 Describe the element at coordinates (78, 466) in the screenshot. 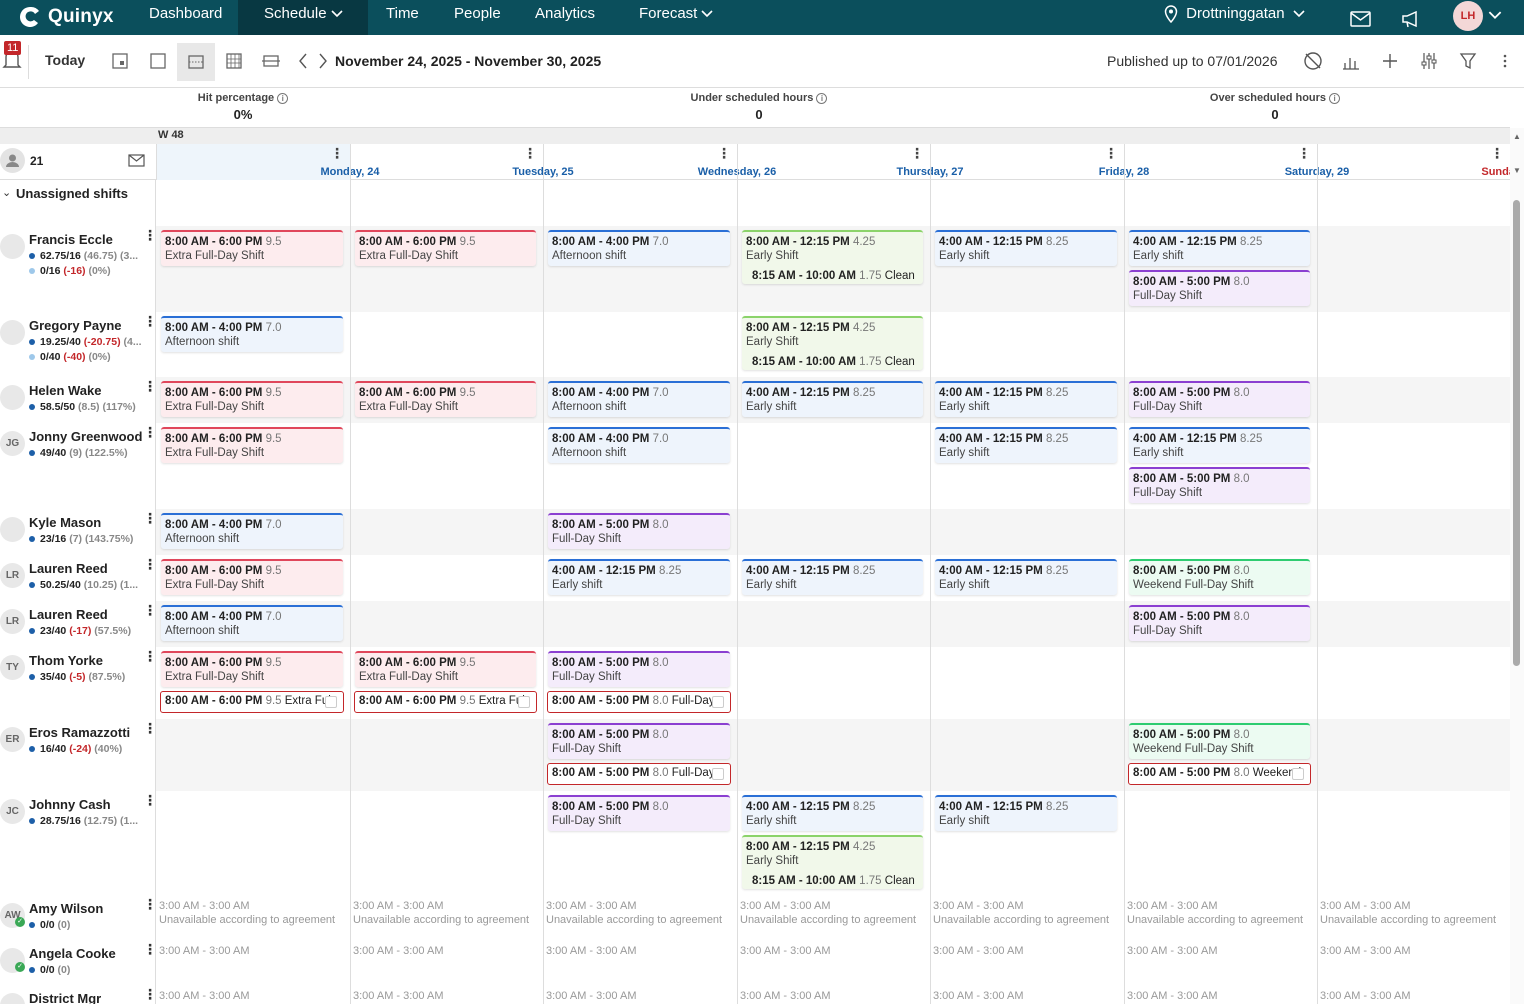

I see `employee-cell: JG Jonny Greenwood ⋮ 49/40 (9) (122.5%)` at that location.